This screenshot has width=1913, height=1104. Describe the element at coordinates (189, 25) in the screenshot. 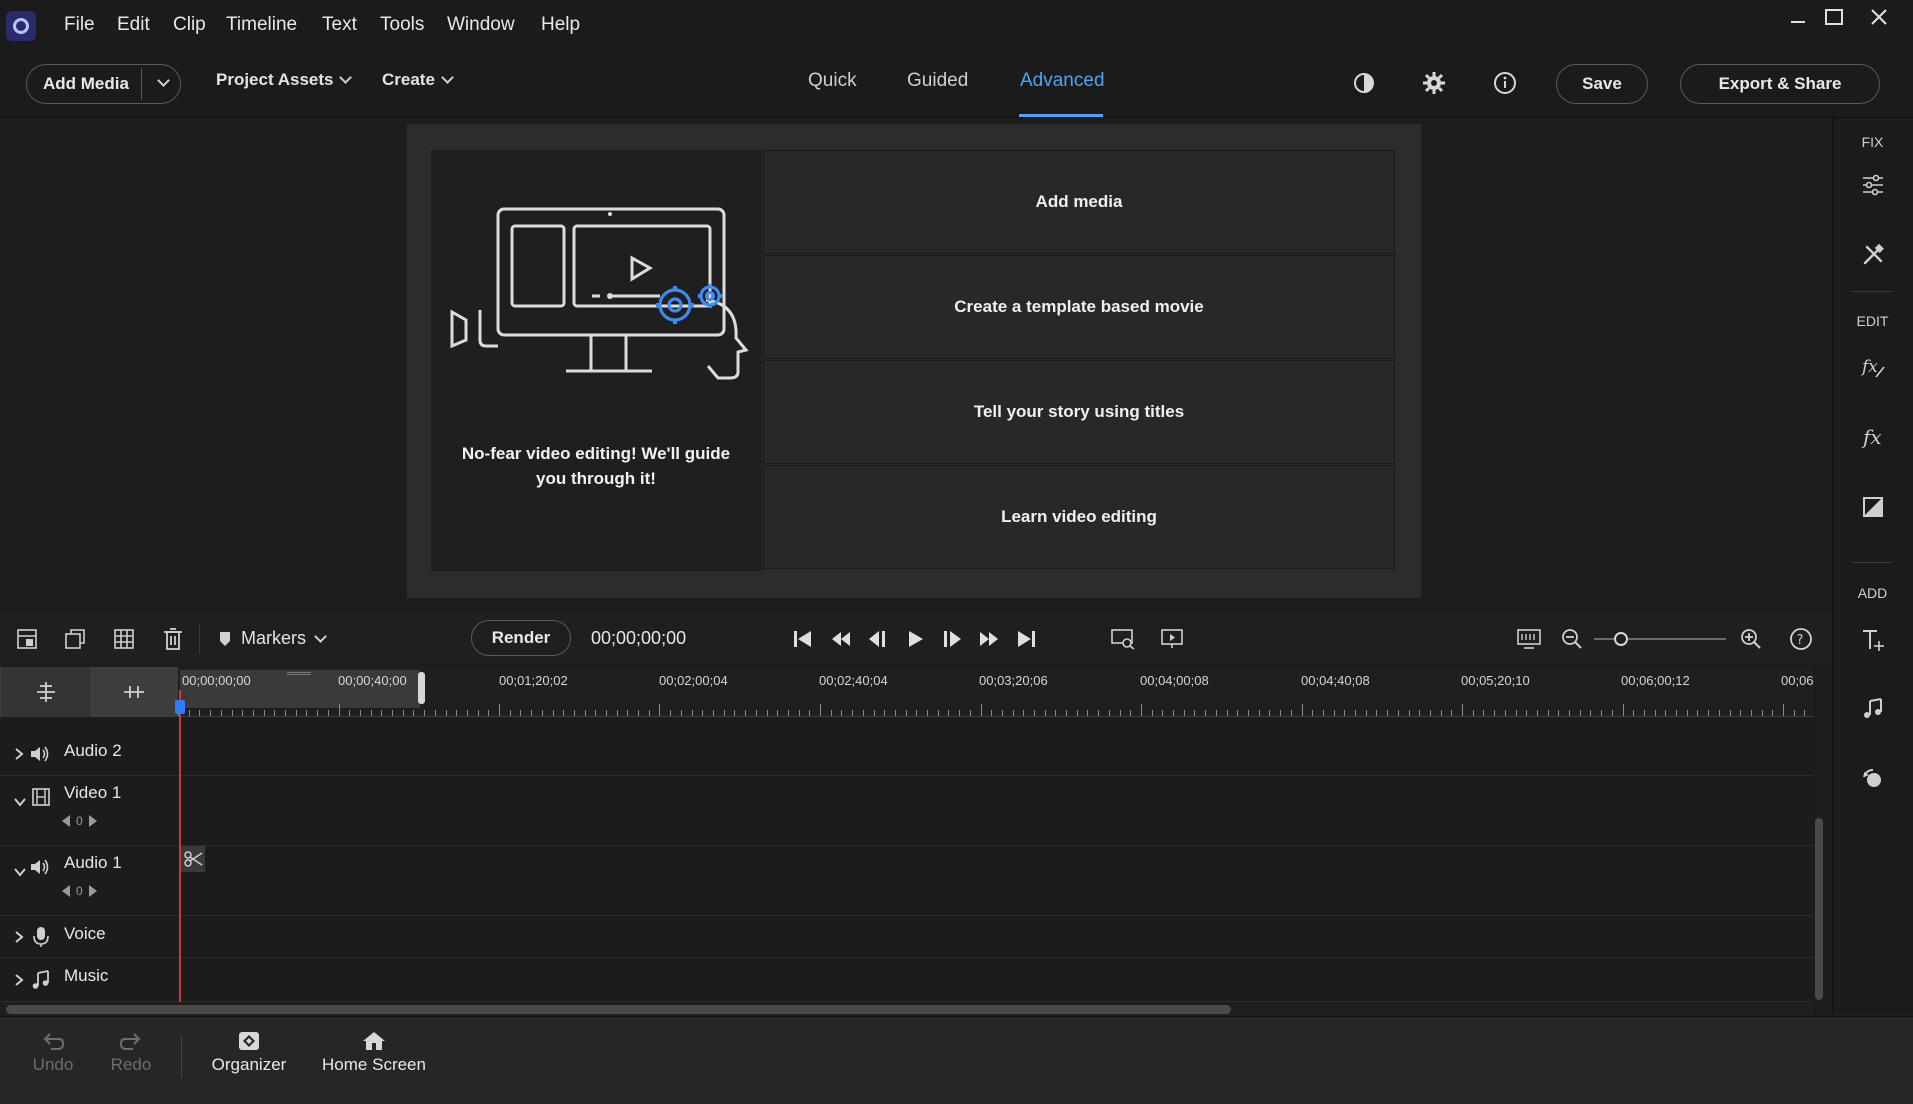

I see `menu-clip: Clip` at that location.